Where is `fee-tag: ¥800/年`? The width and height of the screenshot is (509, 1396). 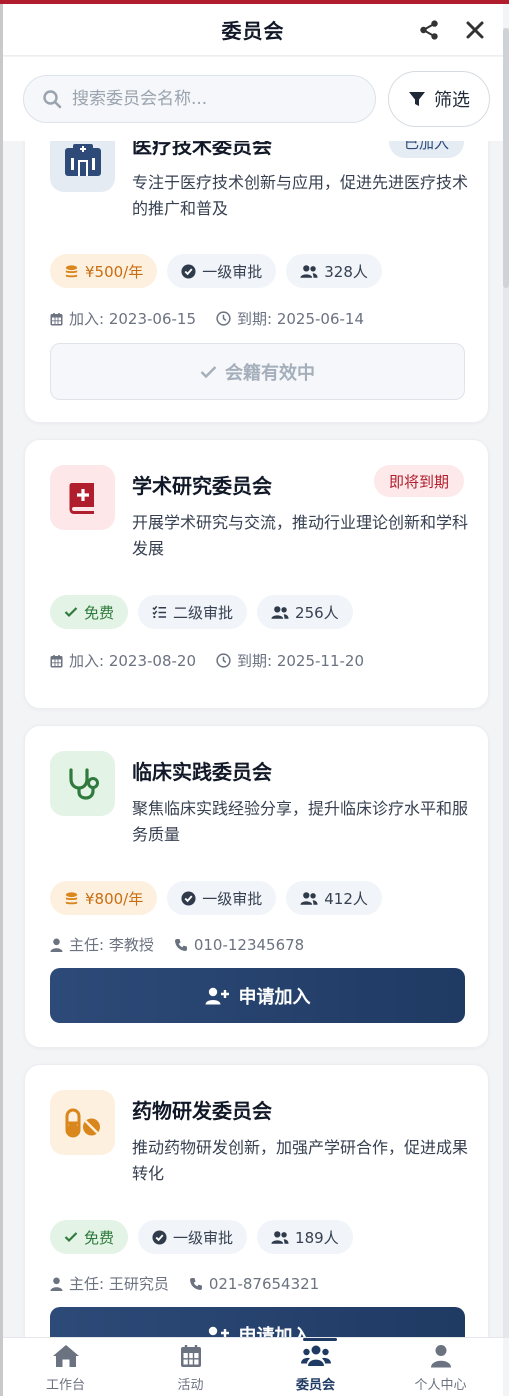
fee-tag: ¥800/年 is located at coordinates (104, 898).